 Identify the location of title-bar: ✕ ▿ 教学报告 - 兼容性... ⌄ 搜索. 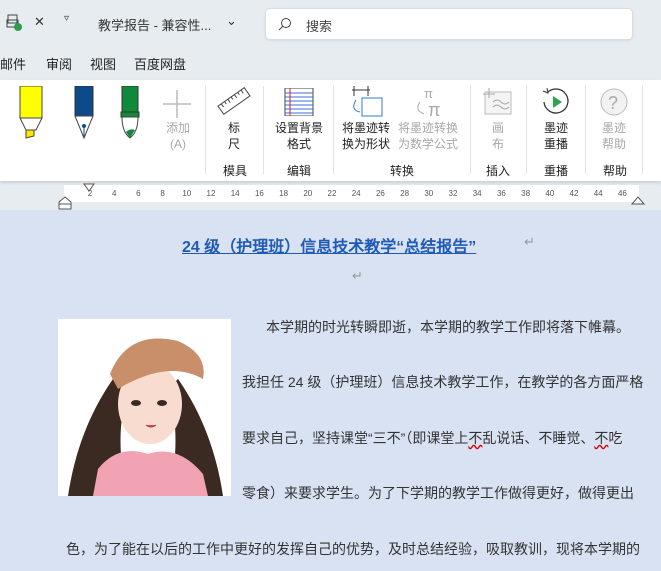
(330, 22).